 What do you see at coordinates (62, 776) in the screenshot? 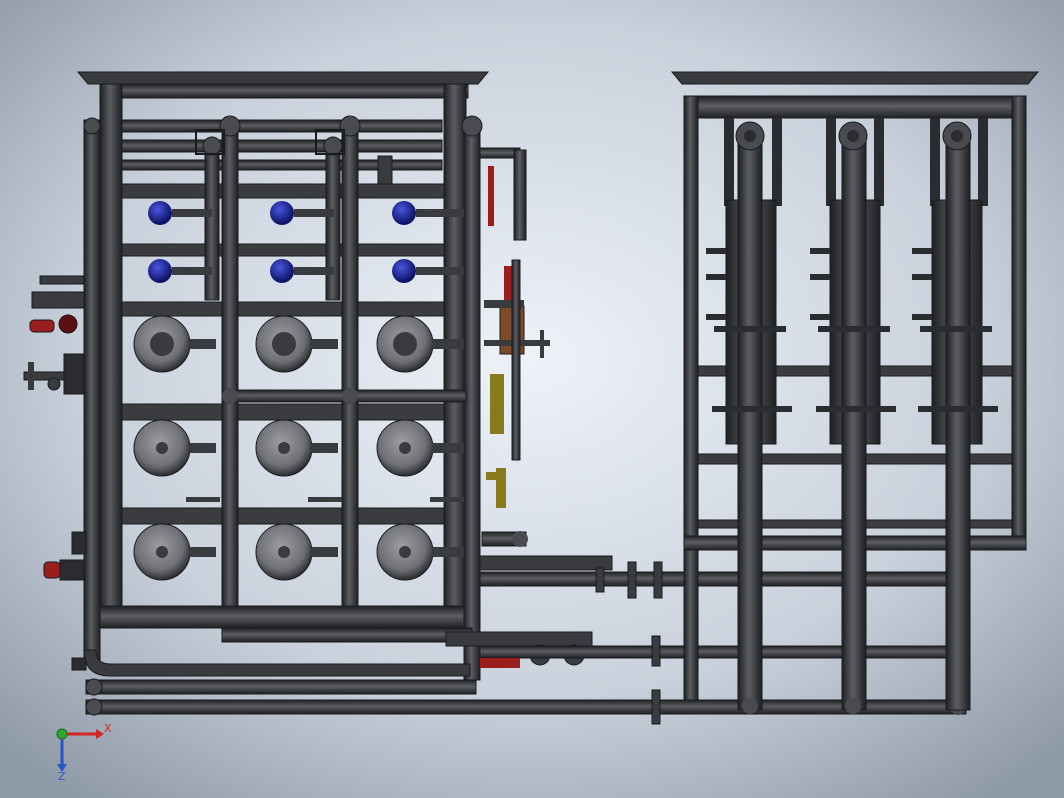
I see `axis-z-label: Z` at bounding box center [62, 776].